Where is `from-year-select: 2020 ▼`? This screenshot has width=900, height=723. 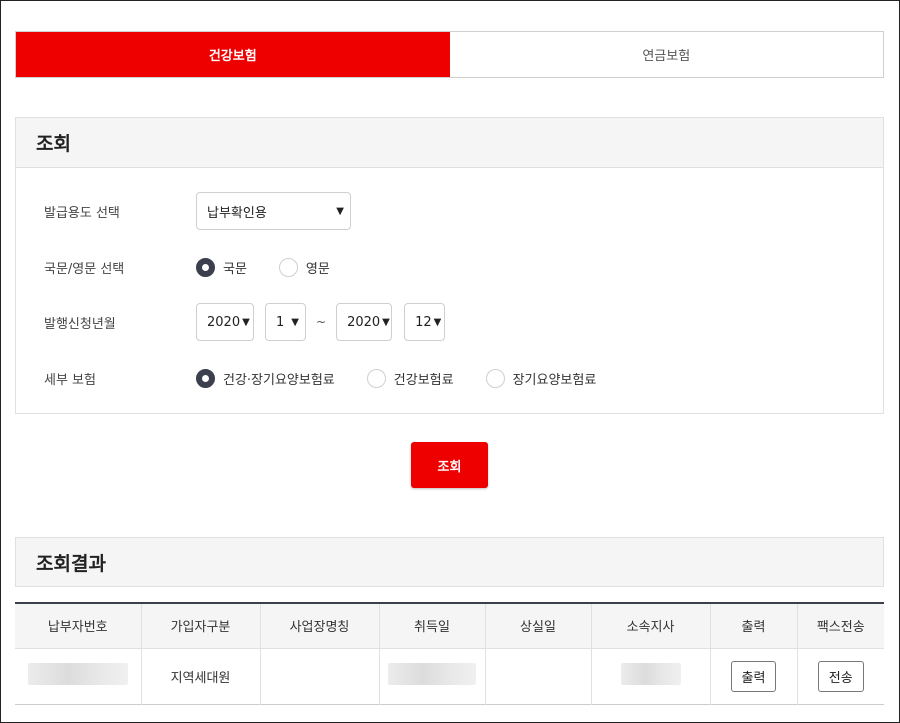
from-year-select: 2020 ▼ is located at coordinates (225, 322).